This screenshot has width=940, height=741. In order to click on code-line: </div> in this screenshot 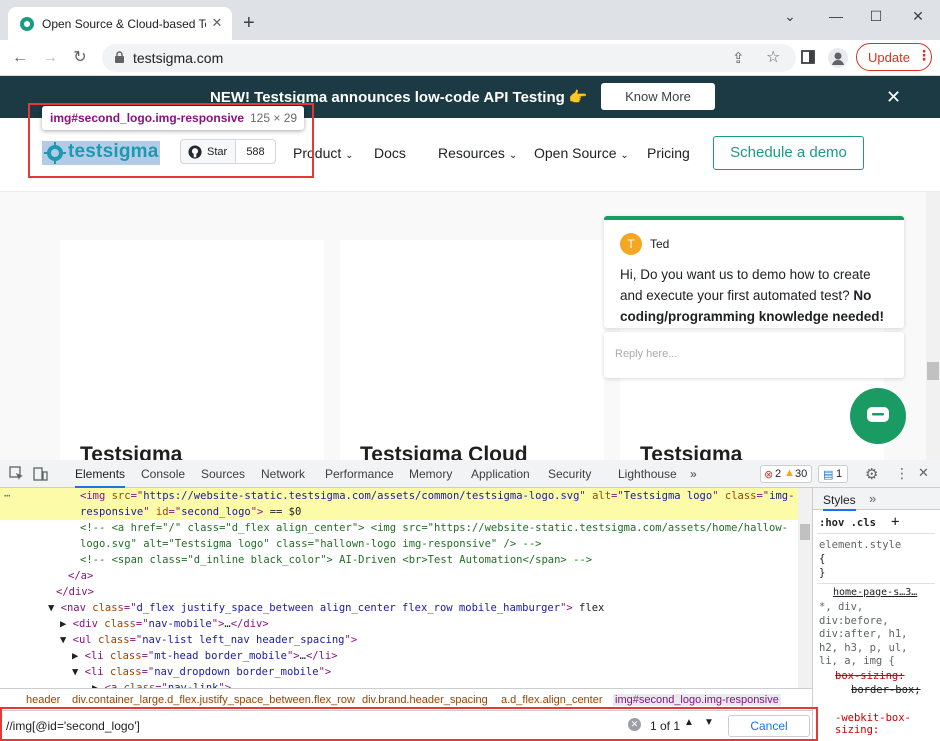, I will do `click(75, 592)`.